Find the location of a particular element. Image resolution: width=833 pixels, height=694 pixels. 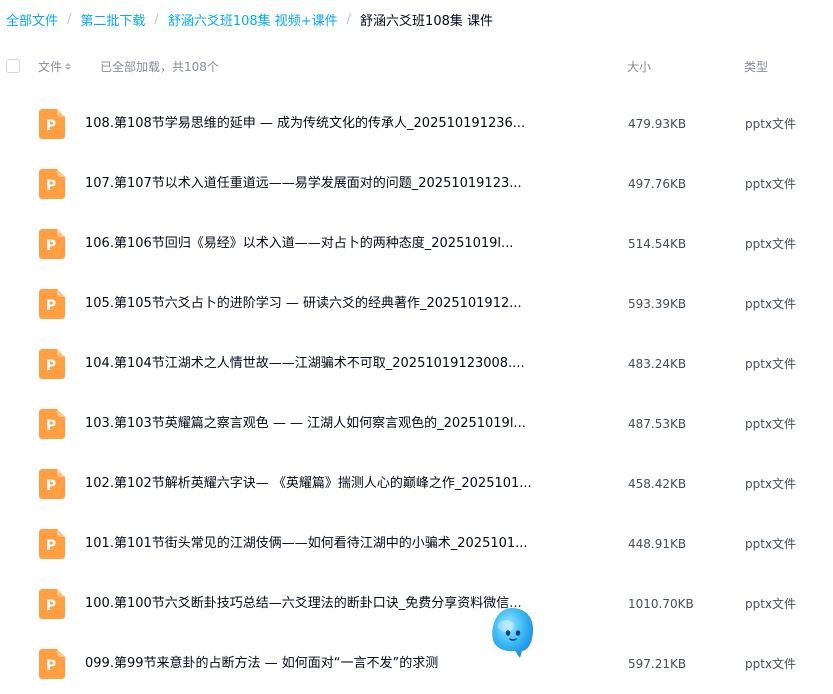

file-size: 1010.70KB is located at coordinates (661, 604).